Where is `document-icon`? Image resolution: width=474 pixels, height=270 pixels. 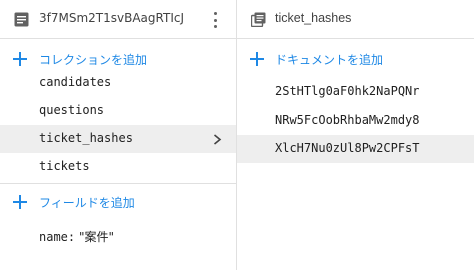
document-icon is located at coordinates (21, 19).